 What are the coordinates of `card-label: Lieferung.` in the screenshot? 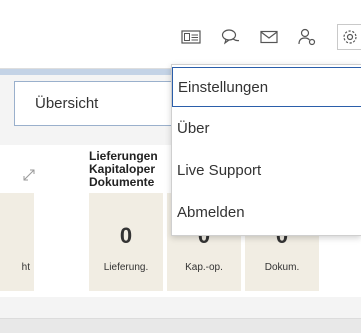 It's located at (126, 267).